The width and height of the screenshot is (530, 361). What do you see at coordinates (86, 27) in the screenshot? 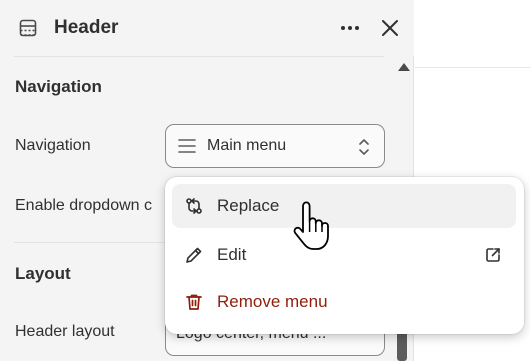
I see `panel-title: Header` at bounding box center [86, 27].